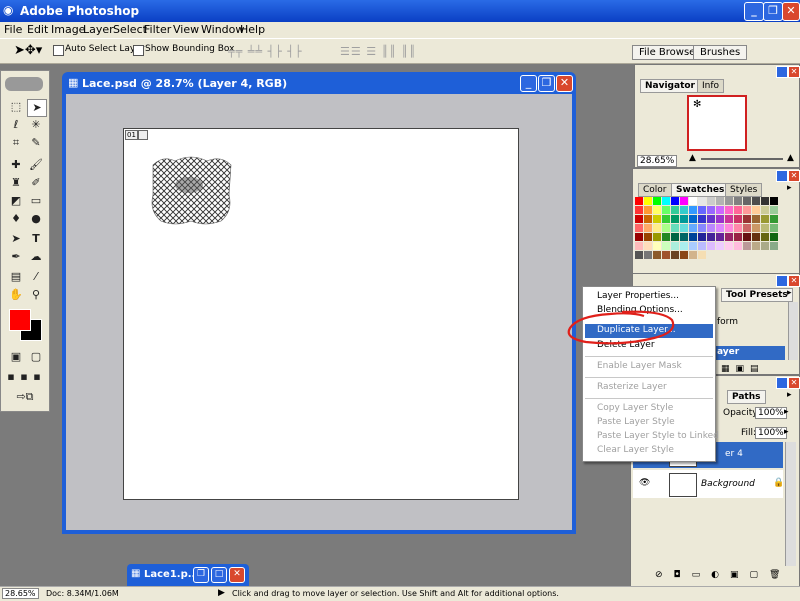 This screenshot has height=601, width=800. Describe the element at coordinates (68, 29) in the screenshot. I see `menu-image: Image` at that location.